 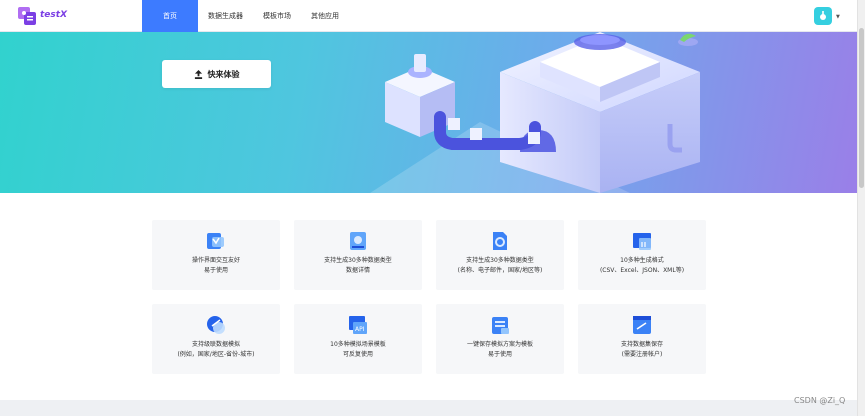 I want to click on feature-card: 支持生成30多种数据类型 数据详情, so click(x=358, y=255).